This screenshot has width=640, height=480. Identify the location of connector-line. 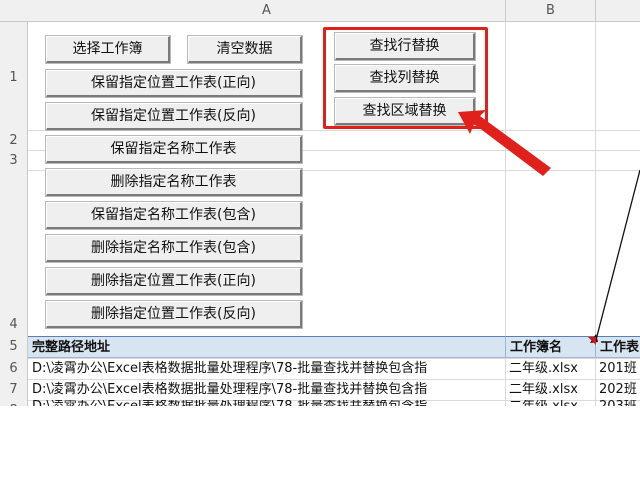
(615, 256).